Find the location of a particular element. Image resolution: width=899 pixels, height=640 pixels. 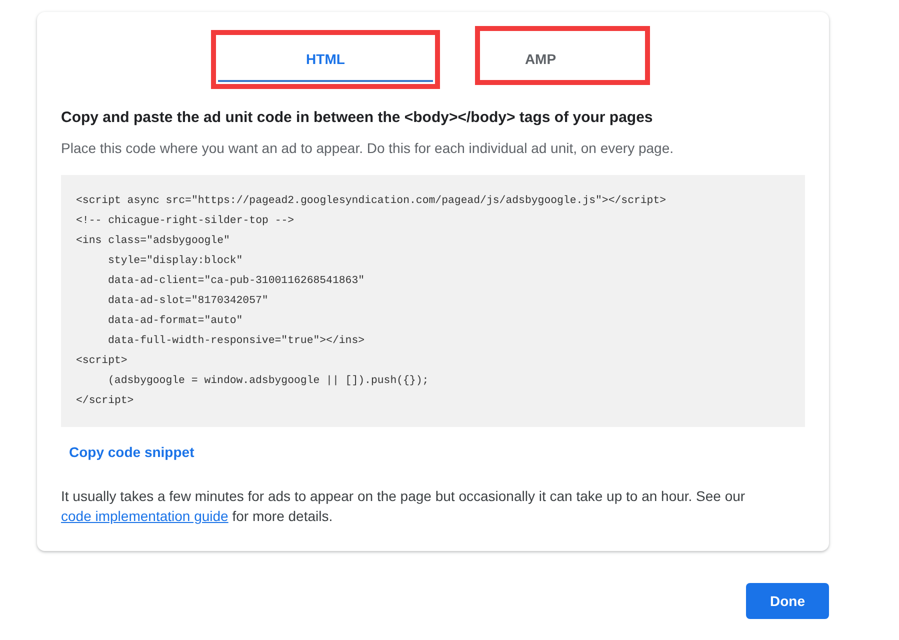

guide-link: code implementation guide is located at coordinates (144, 516).